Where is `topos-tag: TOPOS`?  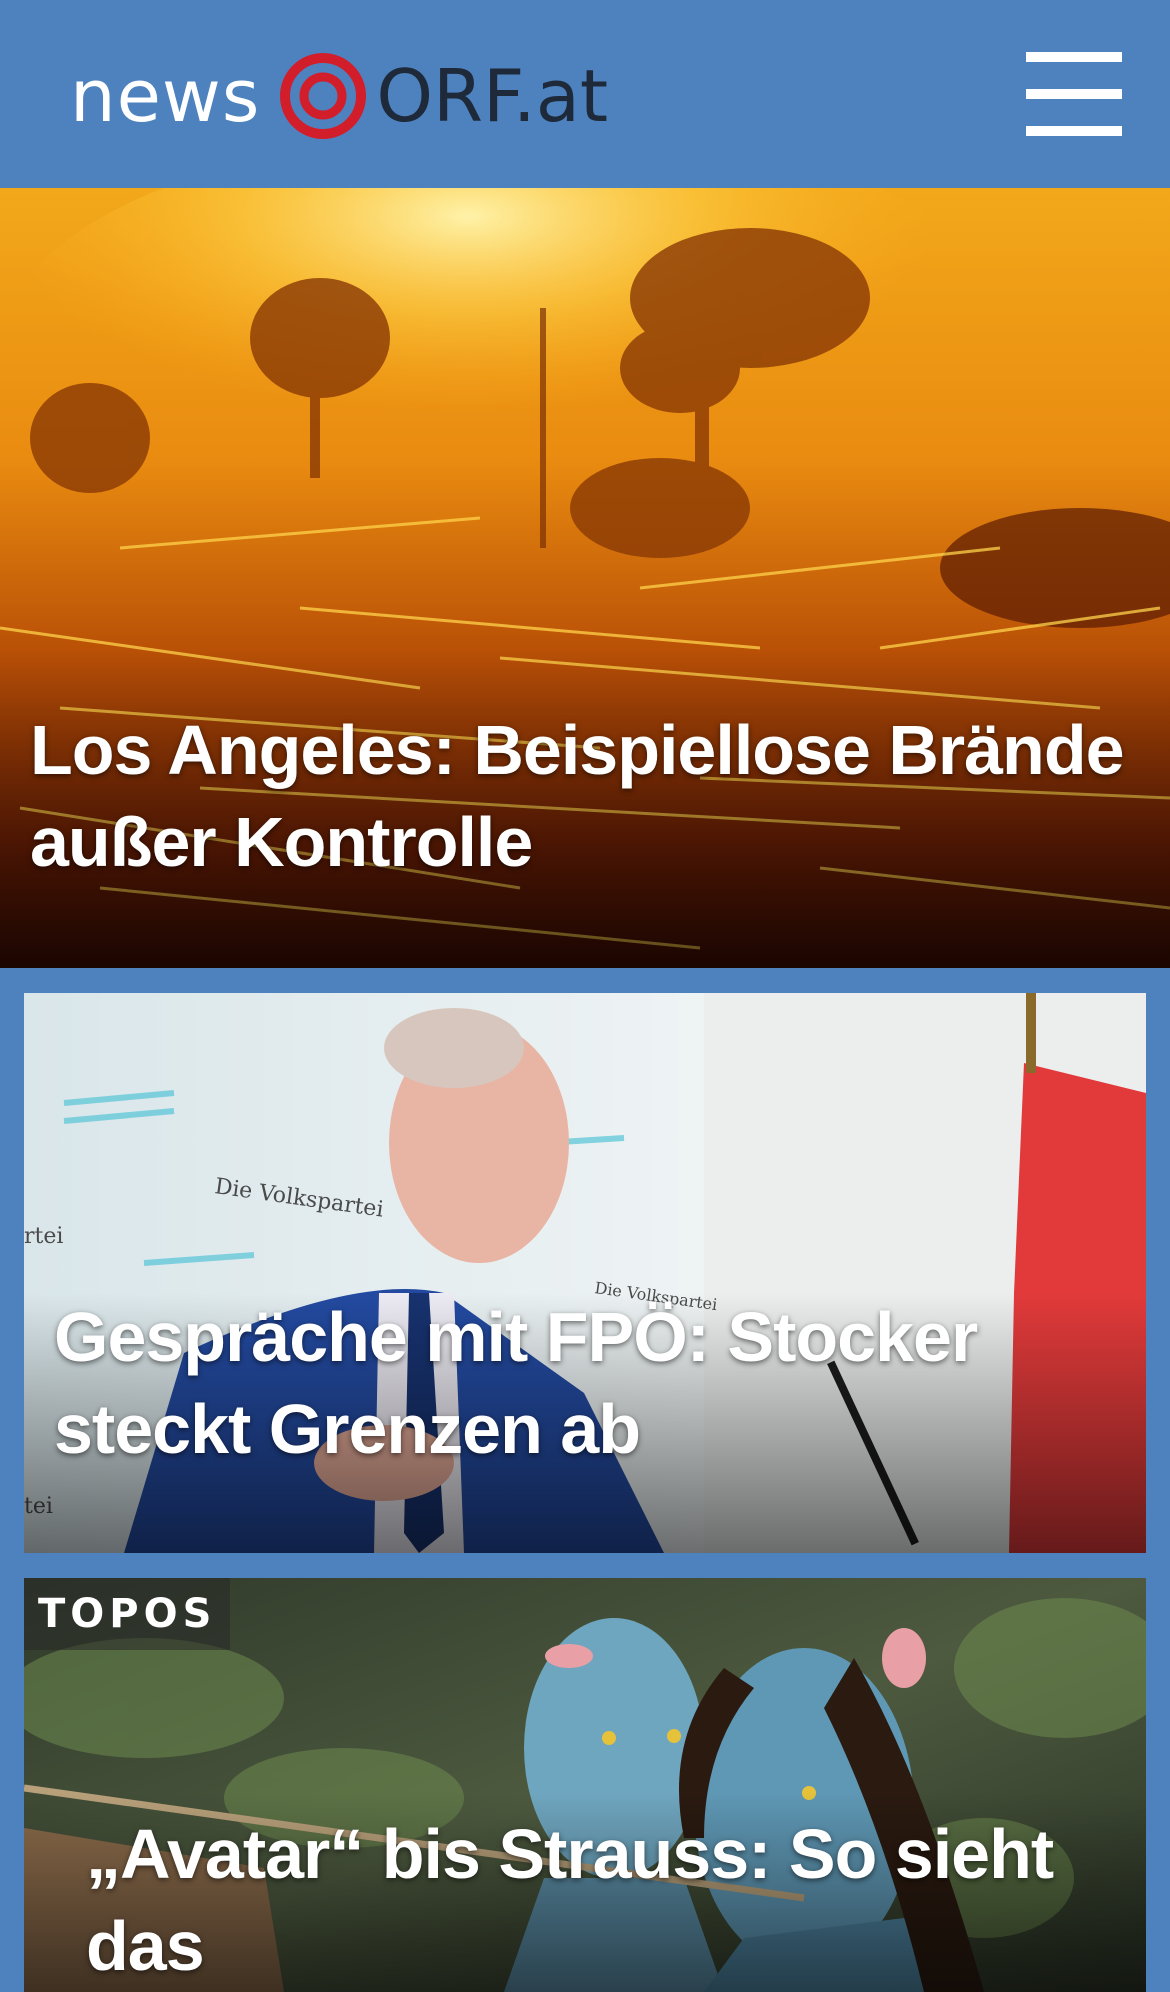 topos-tag: TOPOS is located at coordinates (127, 1614).